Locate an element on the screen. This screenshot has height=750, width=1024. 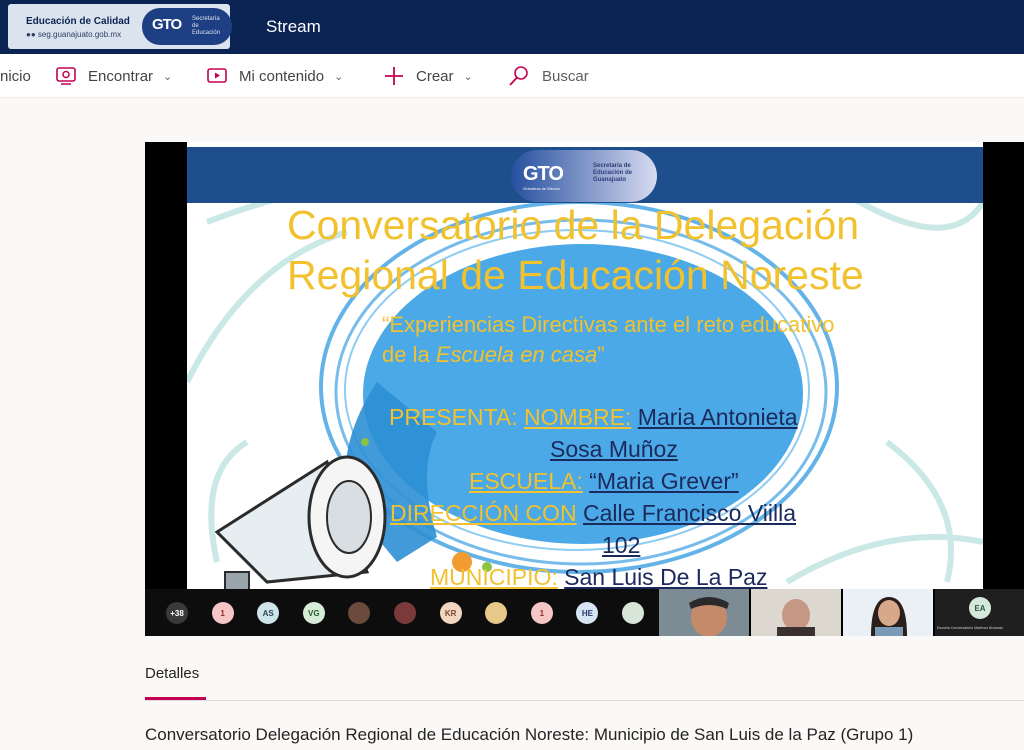
search-icon is located at coordinates (518, 76).